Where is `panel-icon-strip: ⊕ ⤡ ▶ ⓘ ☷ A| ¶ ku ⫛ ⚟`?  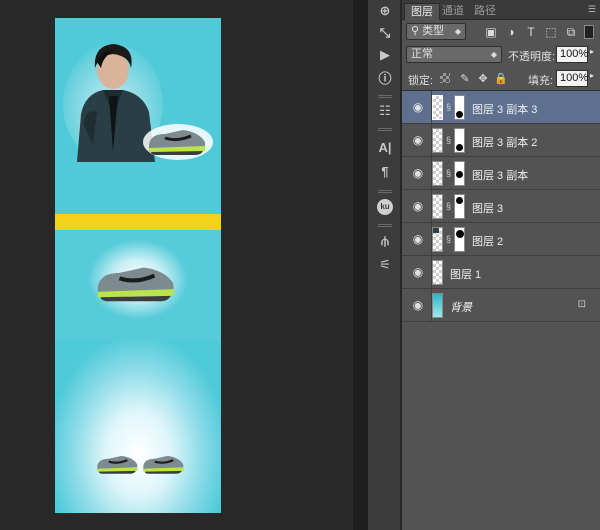 panel-icon-strip: ⊕ ⤡ ▶ ⓘ ☷ A| ¶ ku ⫛ ⚟ is located at coordinates (384, 265).